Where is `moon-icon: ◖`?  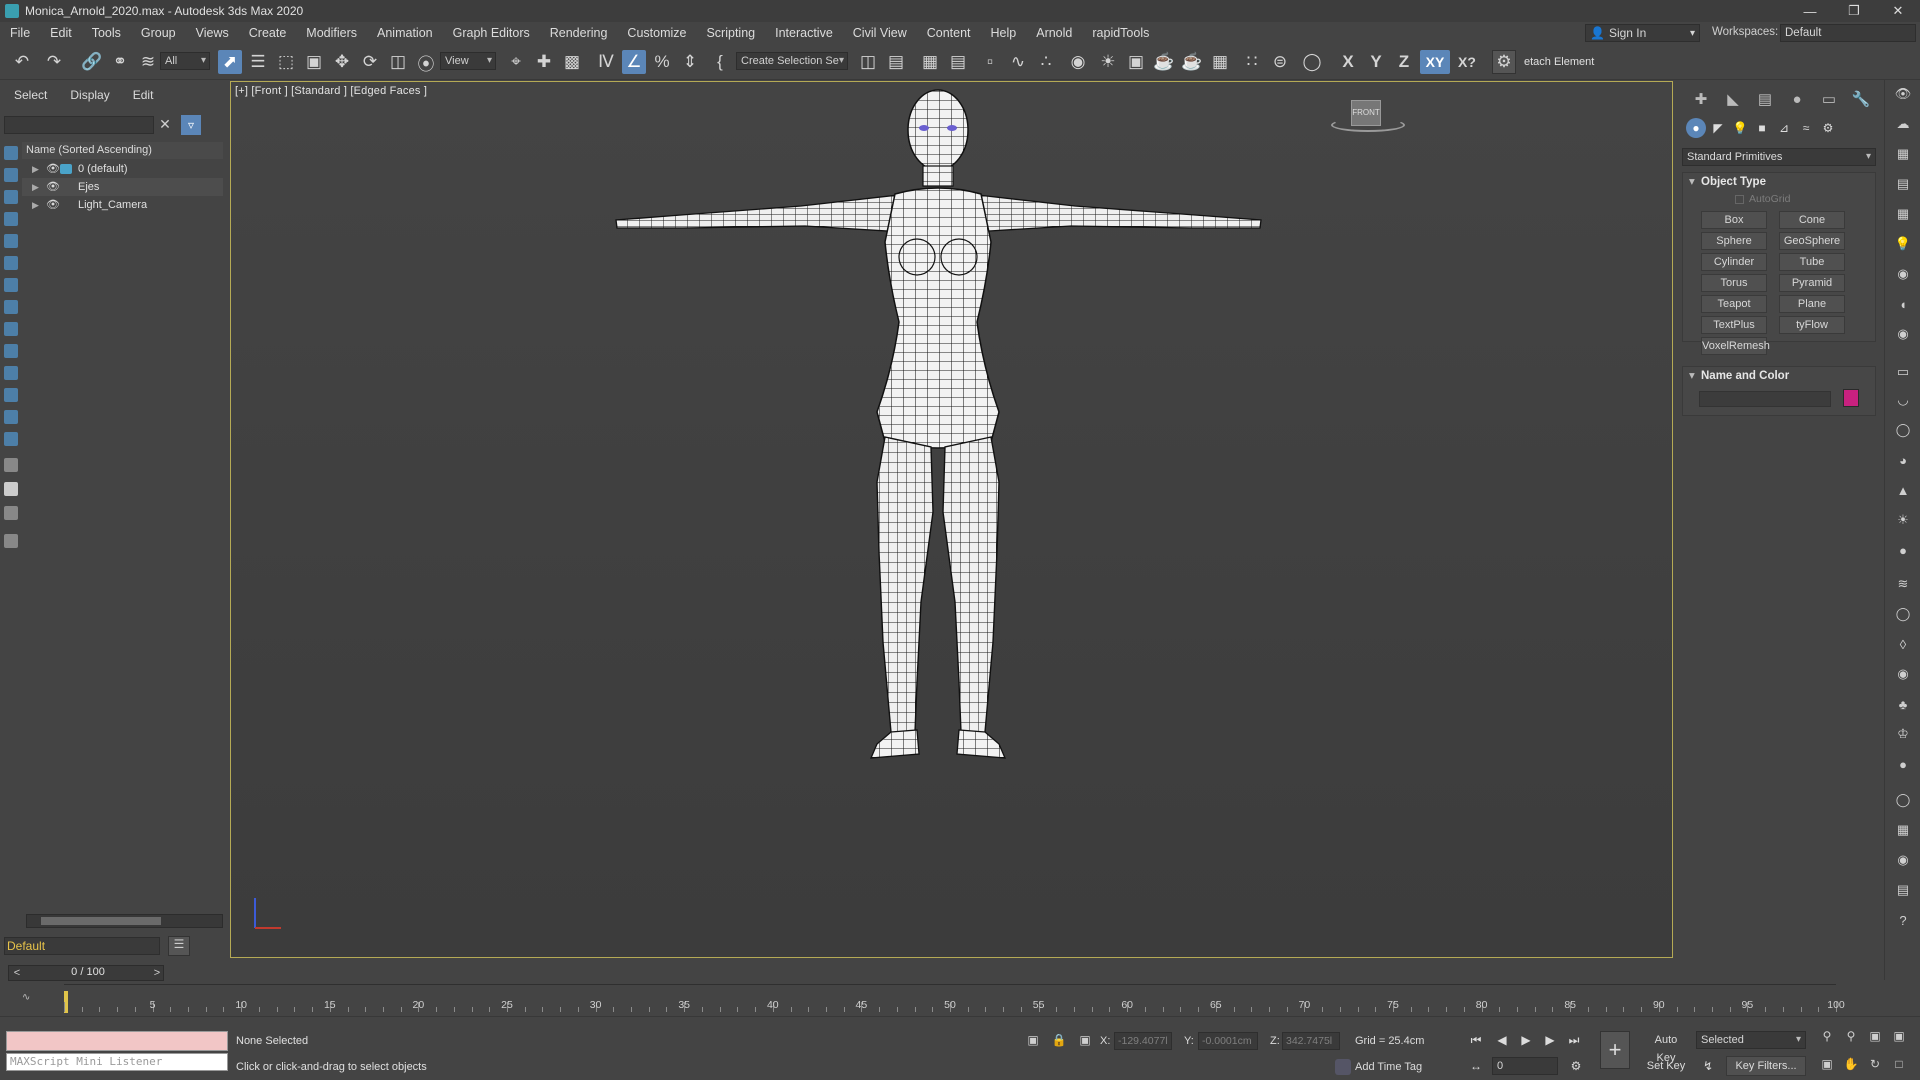 moon-icon: ◖ is located at coordinates (1903, 304).